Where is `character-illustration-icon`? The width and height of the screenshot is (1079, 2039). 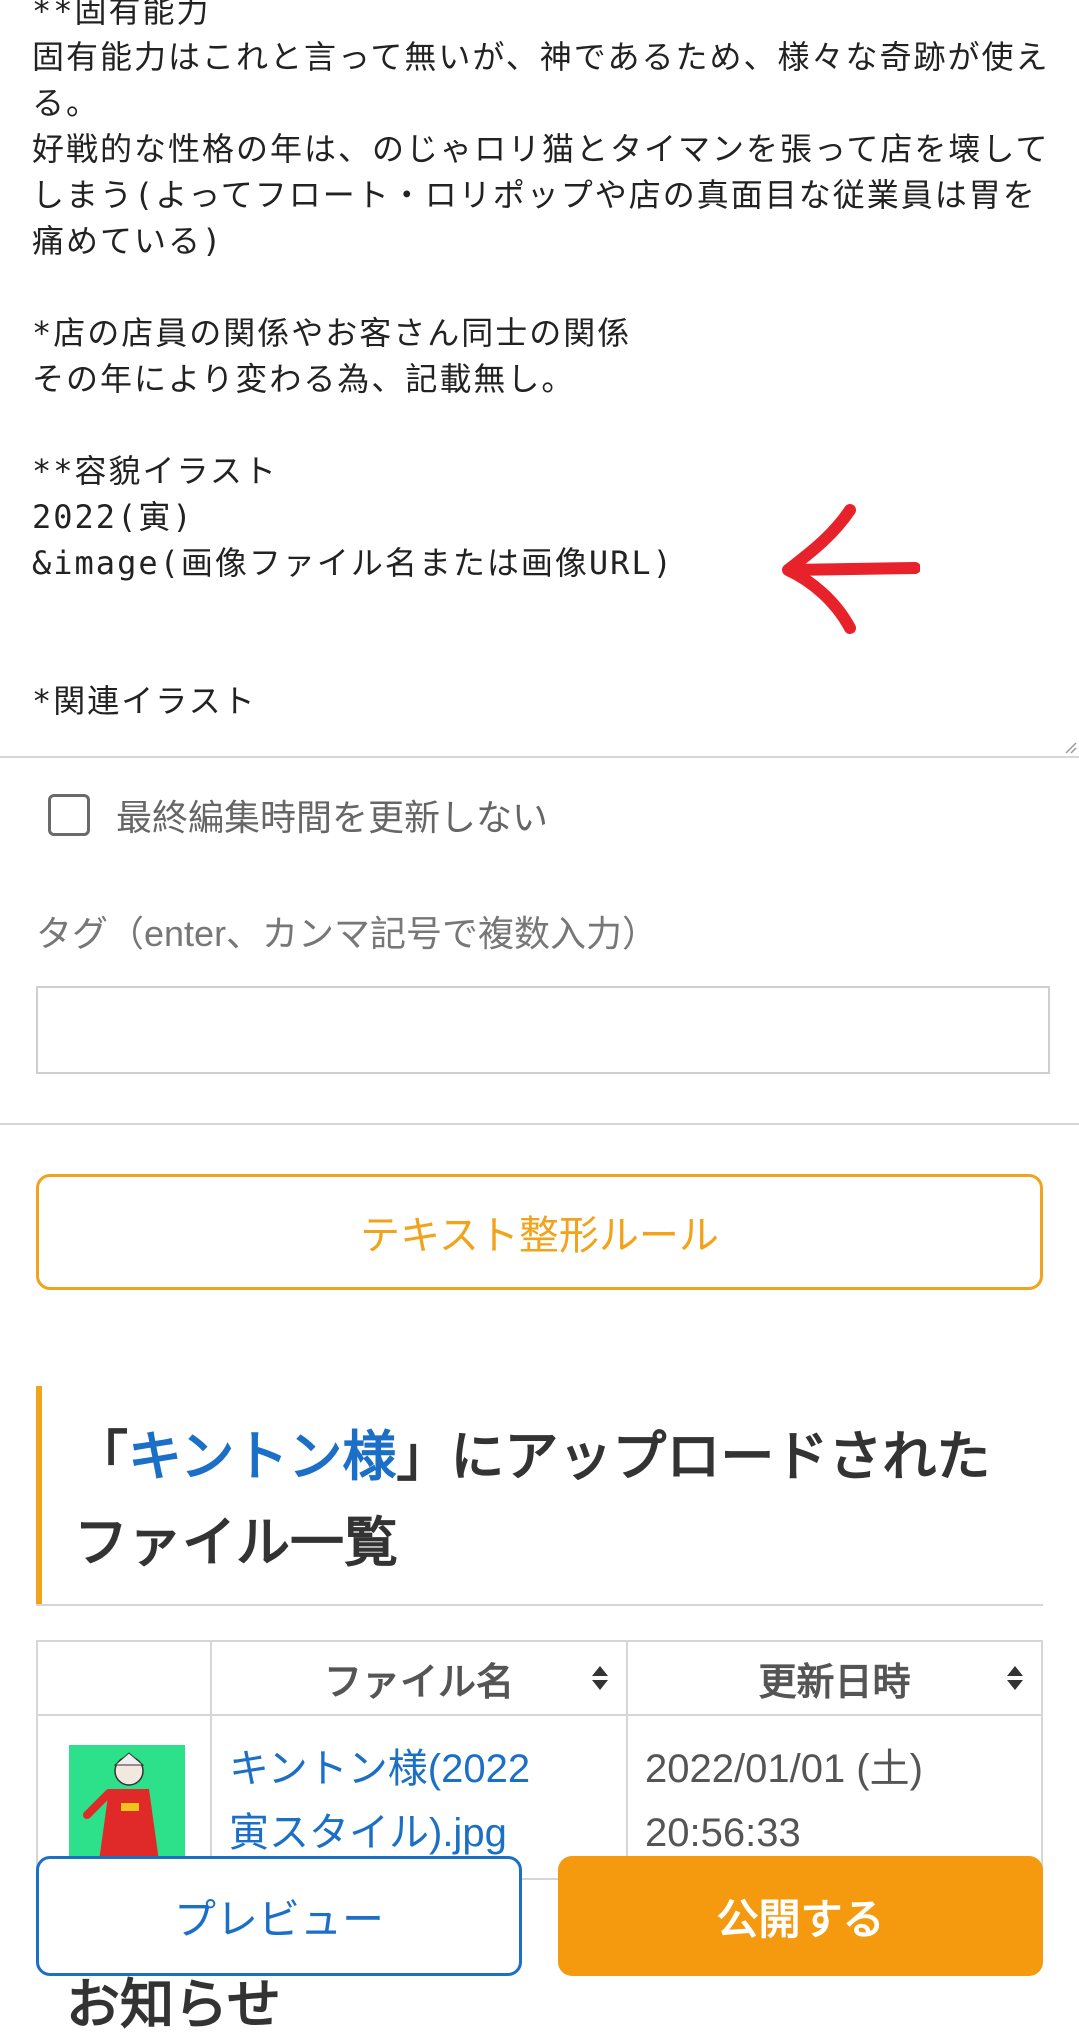 character-illustration-icon is located at coordinates (127, 1803).